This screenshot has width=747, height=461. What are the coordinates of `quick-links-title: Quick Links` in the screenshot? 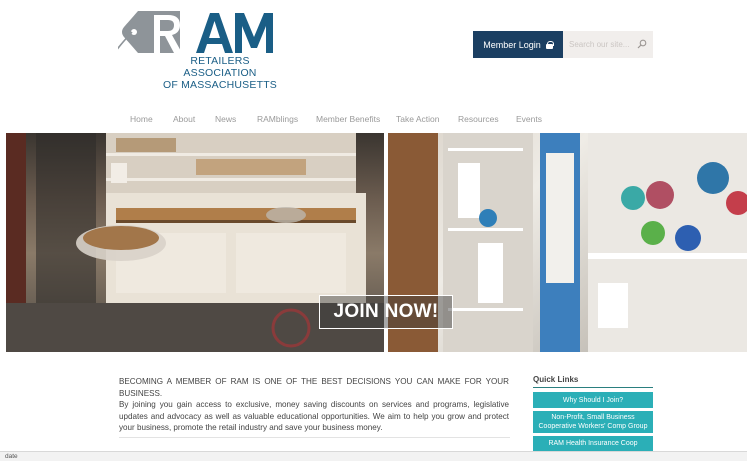 It's located at (556, 379).